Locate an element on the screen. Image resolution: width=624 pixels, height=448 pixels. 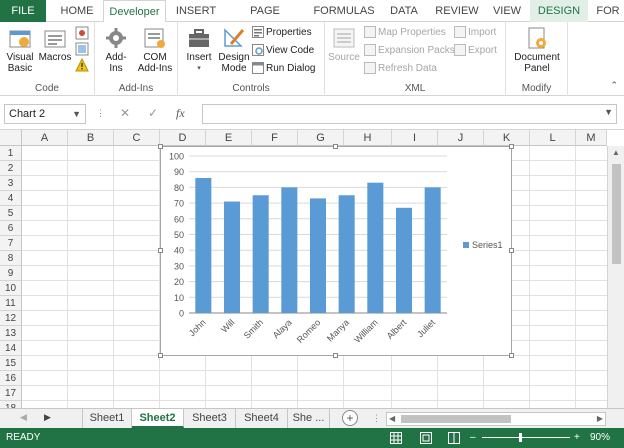
tab-home: HOME is located at coordinates (77, 11).